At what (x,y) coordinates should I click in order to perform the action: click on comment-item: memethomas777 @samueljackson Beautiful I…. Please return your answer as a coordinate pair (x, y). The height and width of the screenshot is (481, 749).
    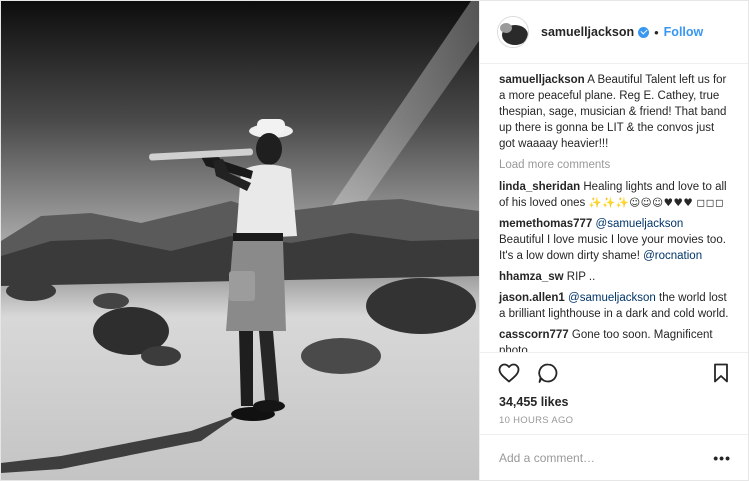
    Looking at the image, I should click on (615, 240).